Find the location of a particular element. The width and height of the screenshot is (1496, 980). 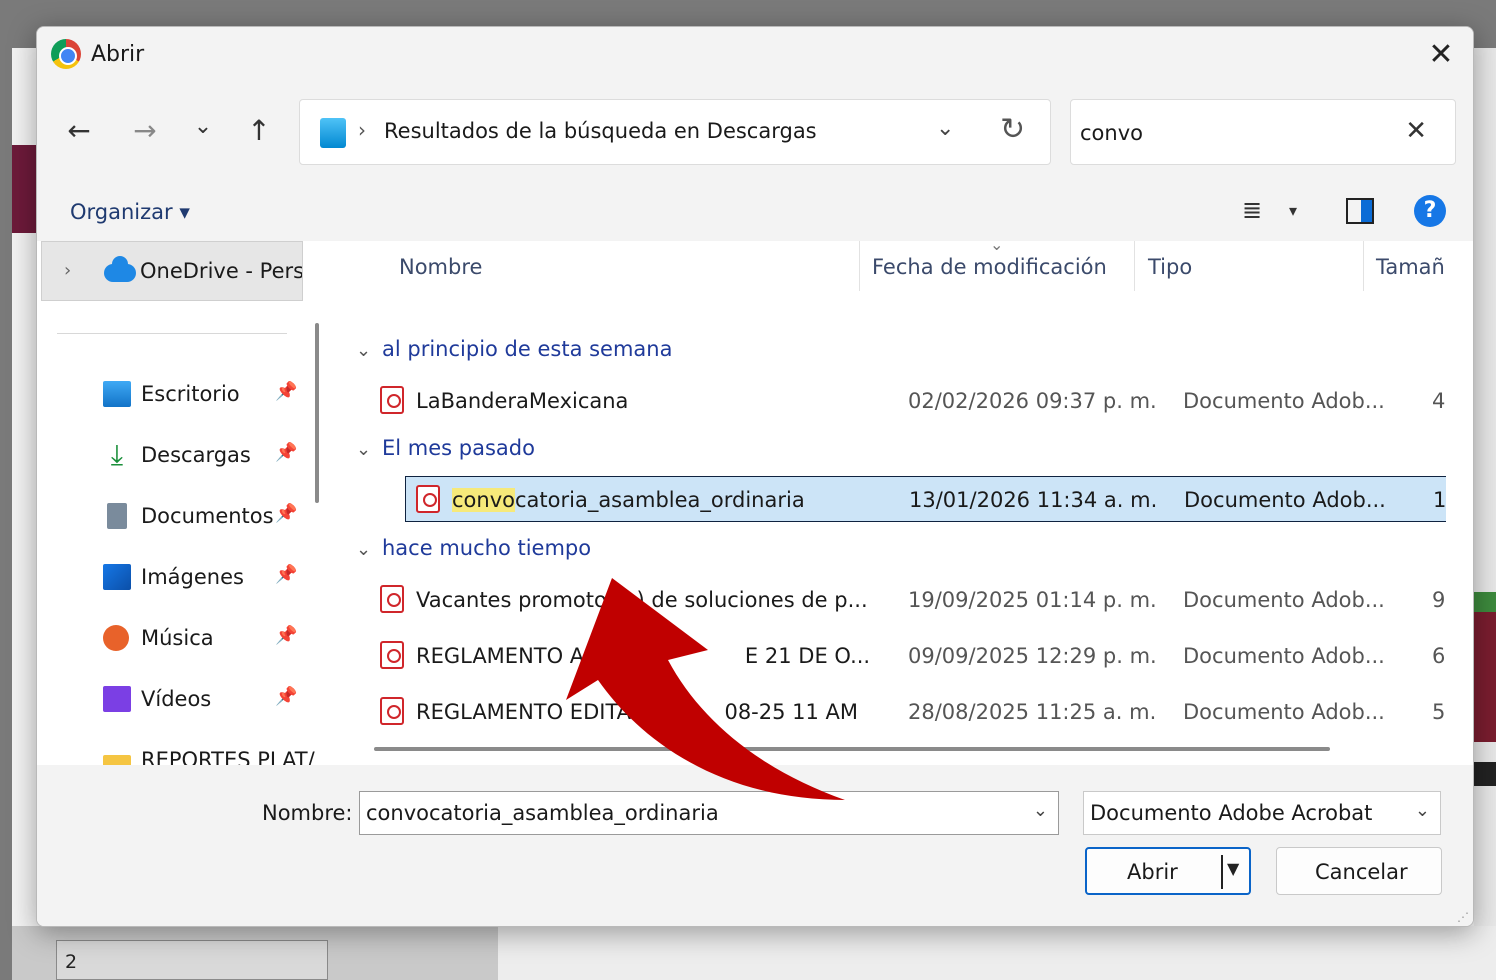

recent-locations-icon: ⌄ is located at coordinates (203, 127).